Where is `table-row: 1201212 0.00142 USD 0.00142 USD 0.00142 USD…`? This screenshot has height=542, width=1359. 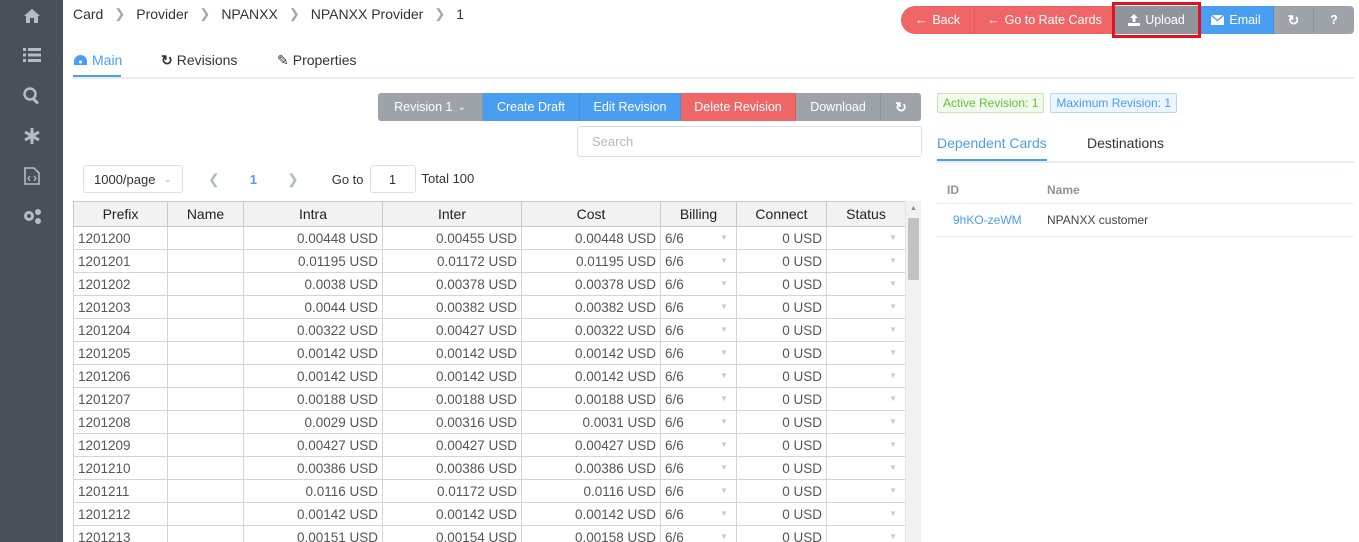
table-row: 1201212 0.00142 USD 0.00142 USD 0.00142 USD… is located at coordinates (489, 514).